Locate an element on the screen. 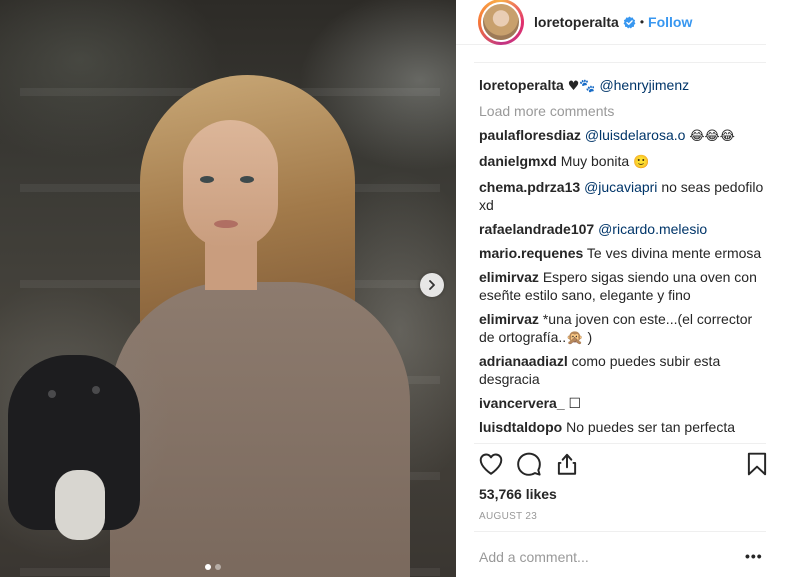  bookmark-icon is located at coordinates (757, 464).